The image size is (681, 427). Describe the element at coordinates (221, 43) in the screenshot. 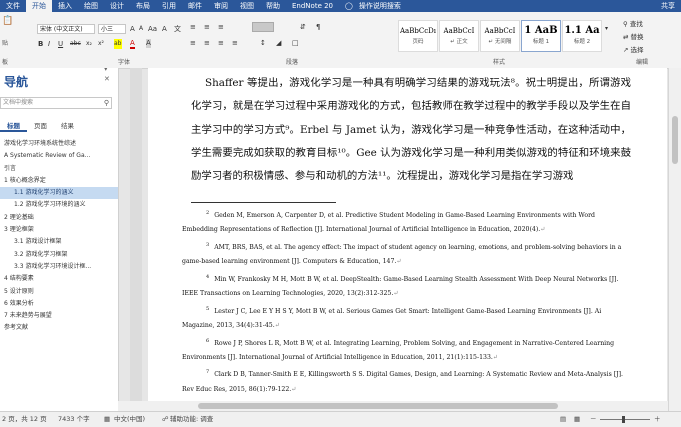

I see `align-right-icon: ≡` at that location.